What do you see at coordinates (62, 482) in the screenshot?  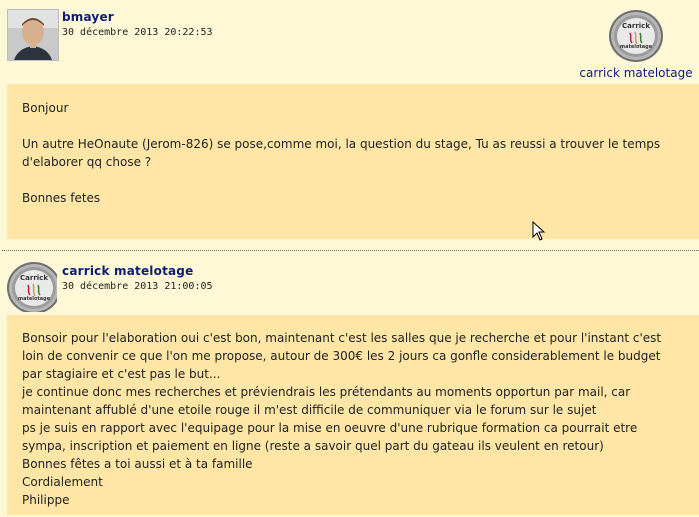 I see `post-line: Cordialement` at bounding box center [62, 482].